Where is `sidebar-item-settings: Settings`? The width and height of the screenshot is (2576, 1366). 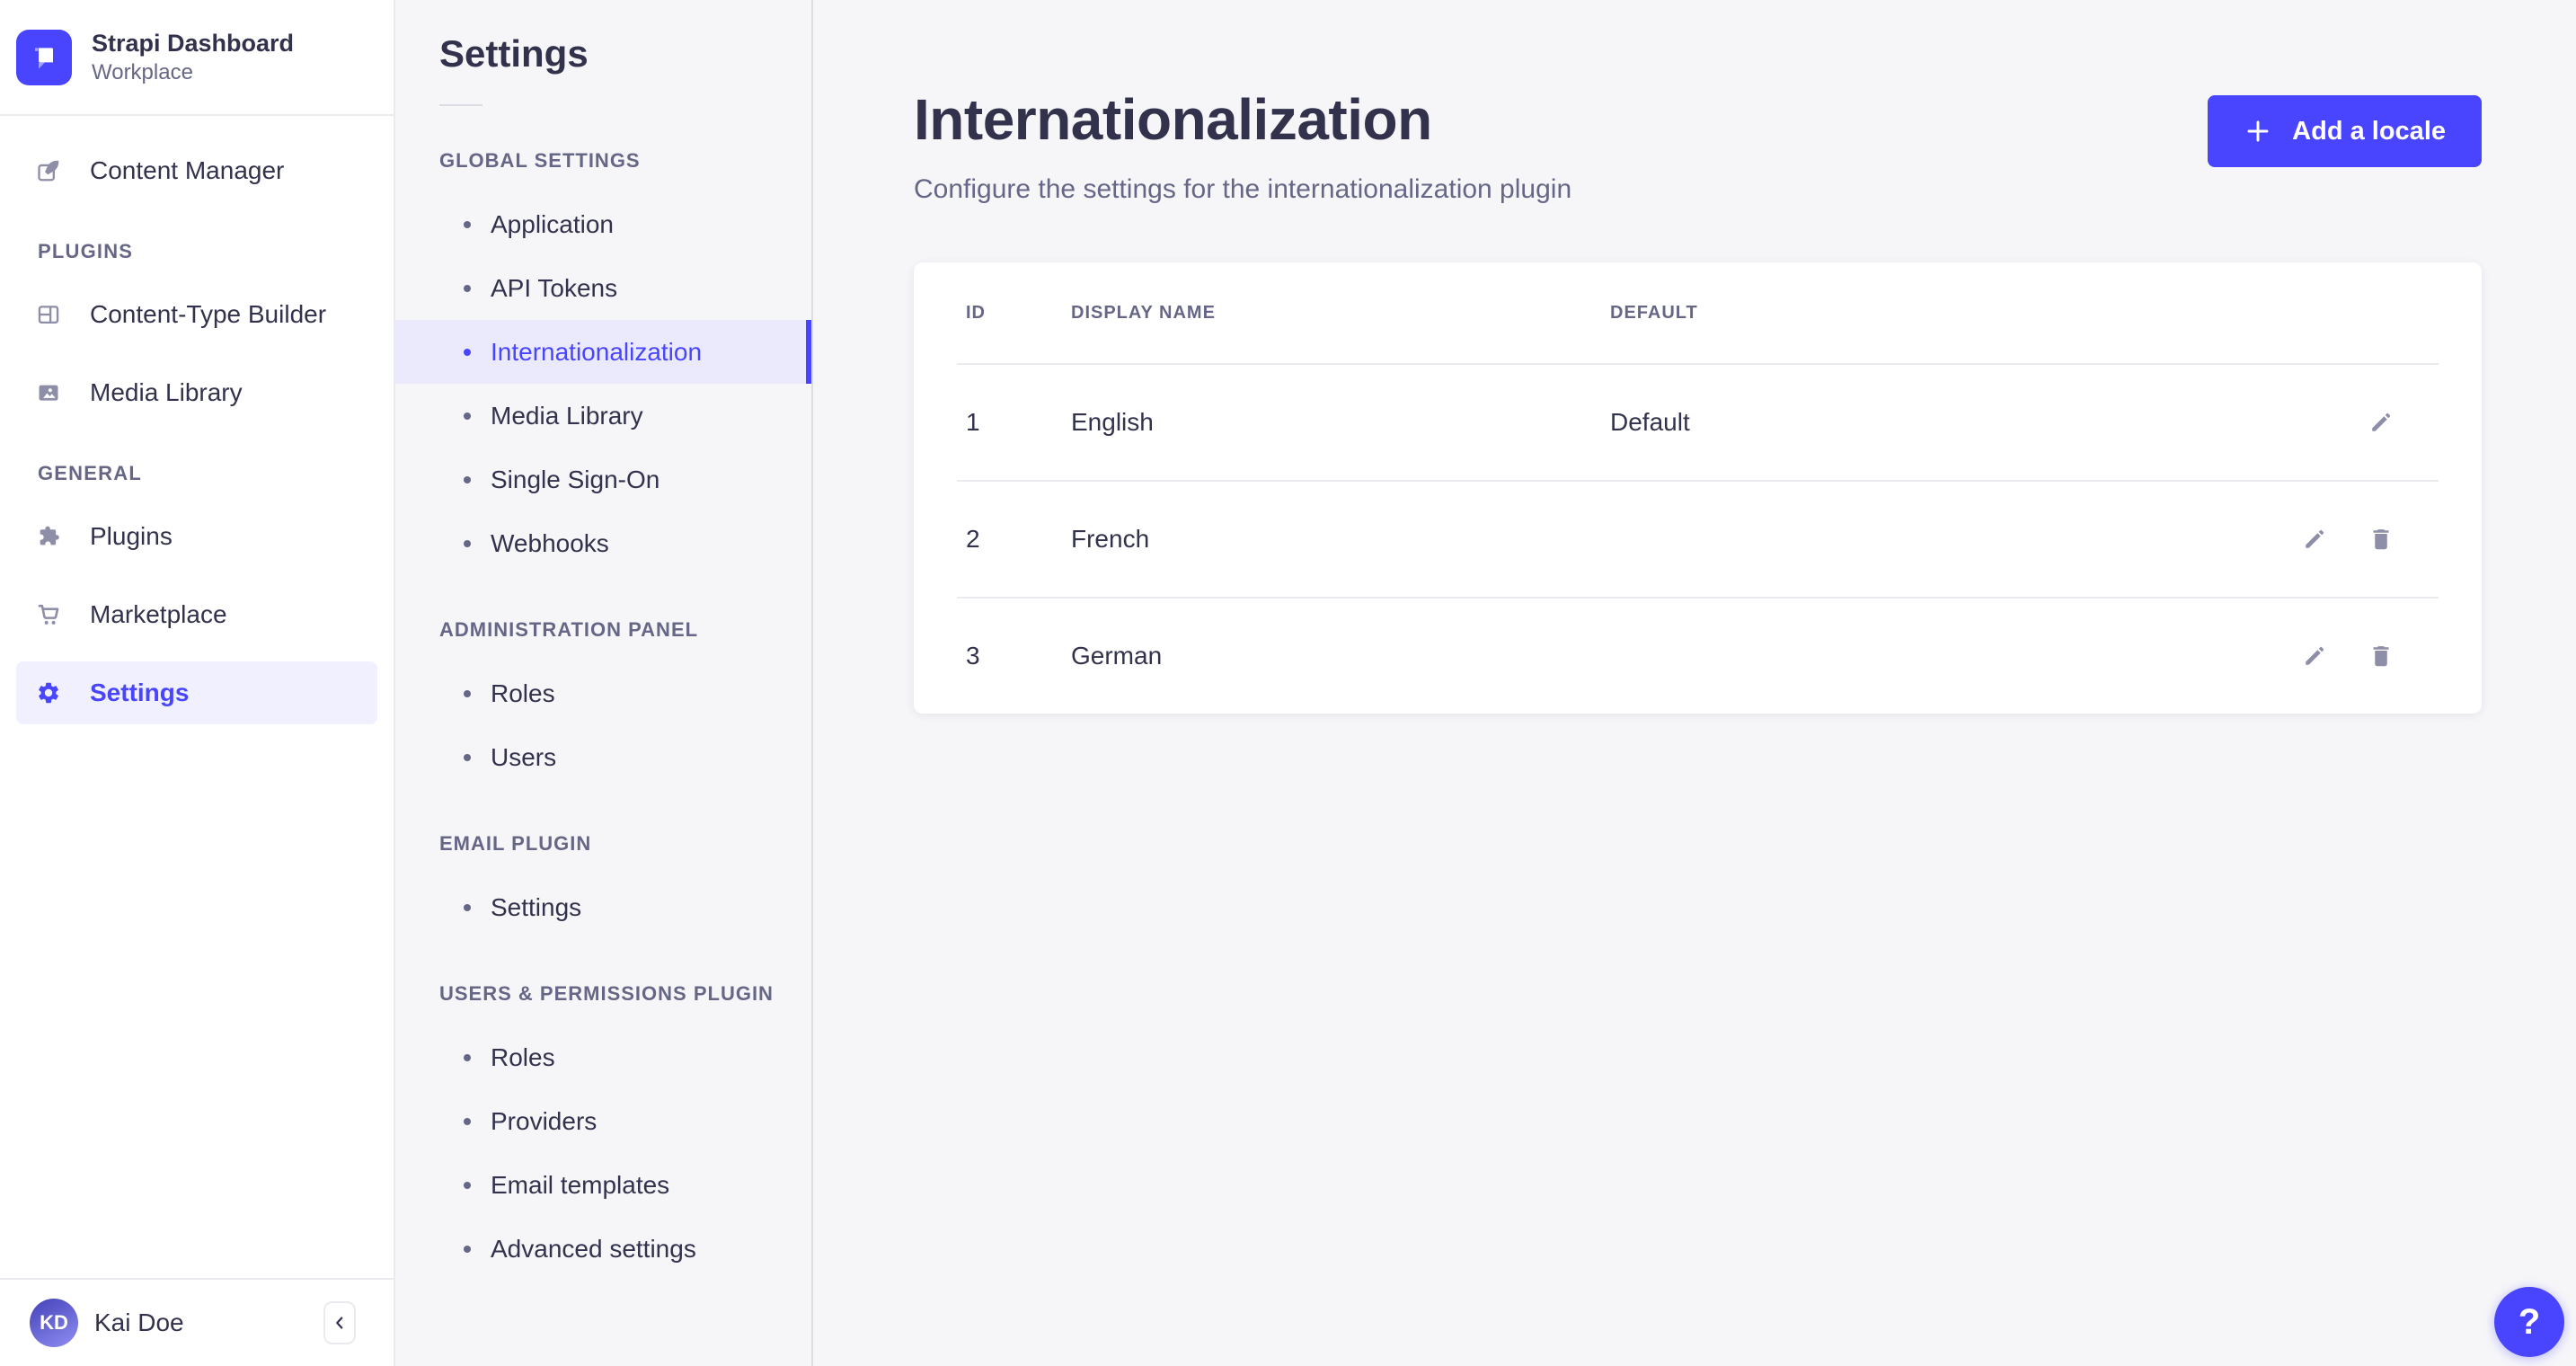 sidebar-item-settings: Settings is located at coordinates (197, 693).